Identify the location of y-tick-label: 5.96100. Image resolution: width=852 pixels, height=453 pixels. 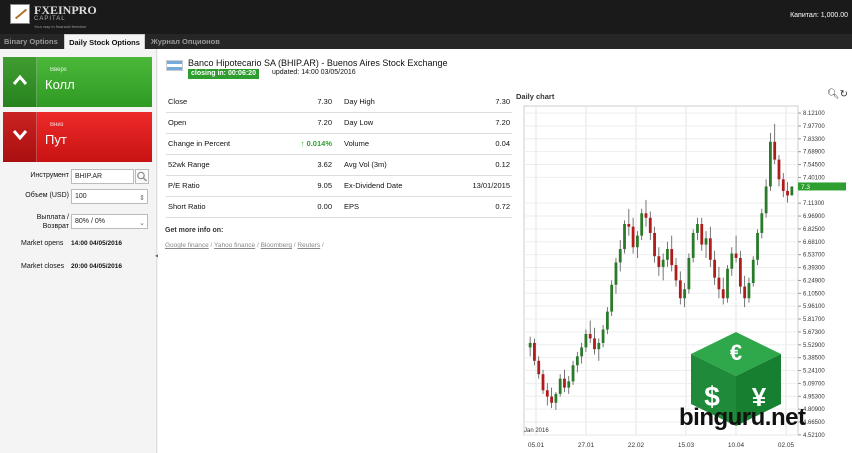
(814, 307).